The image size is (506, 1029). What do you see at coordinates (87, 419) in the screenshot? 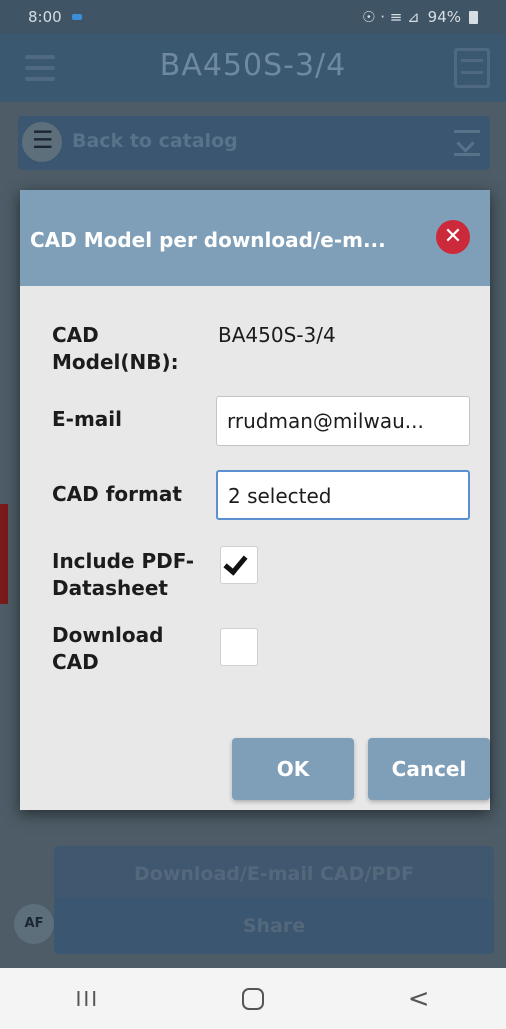
I see `email-label: E-mail` at bounding box center [87, 419].